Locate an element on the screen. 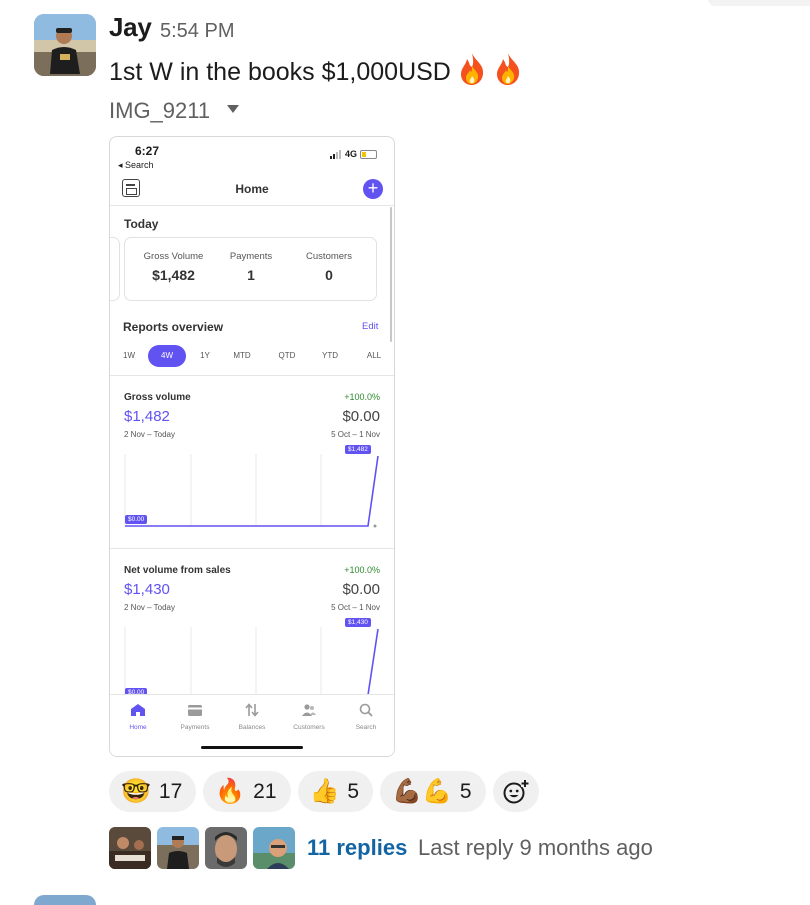  chart-max-tag: $1,430 is located at coordinates (358, 622).